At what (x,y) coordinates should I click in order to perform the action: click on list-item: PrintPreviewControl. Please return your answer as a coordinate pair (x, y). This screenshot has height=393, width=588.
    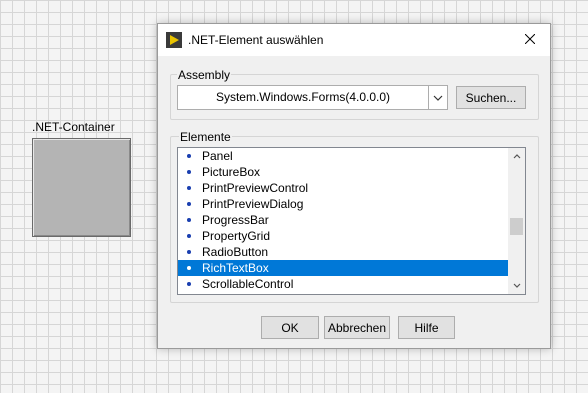
    Looking at the image, I should click on (343, 188).